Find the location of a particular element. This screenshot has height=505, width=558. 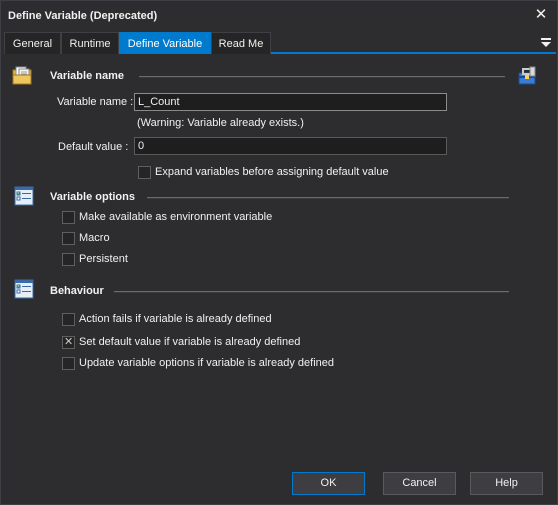

close-icon: ✕ is located at coordinates (541, 15).